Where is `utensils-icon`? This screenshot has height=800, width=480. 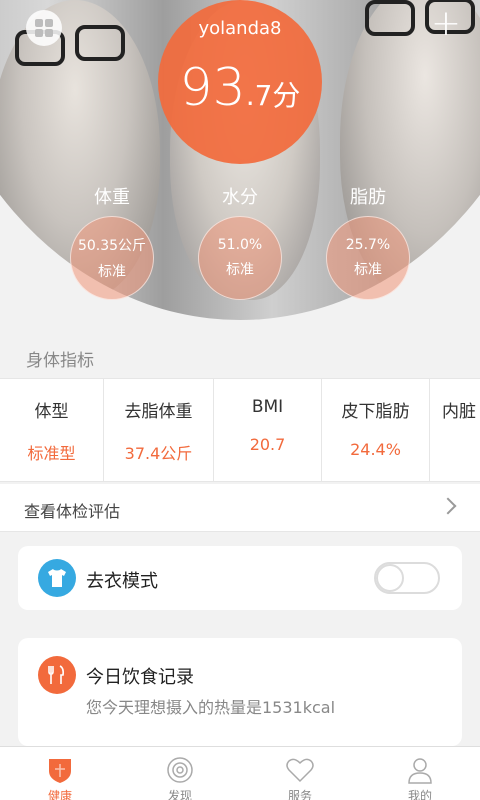 utensils-icon is located at coordinates (57, 675).